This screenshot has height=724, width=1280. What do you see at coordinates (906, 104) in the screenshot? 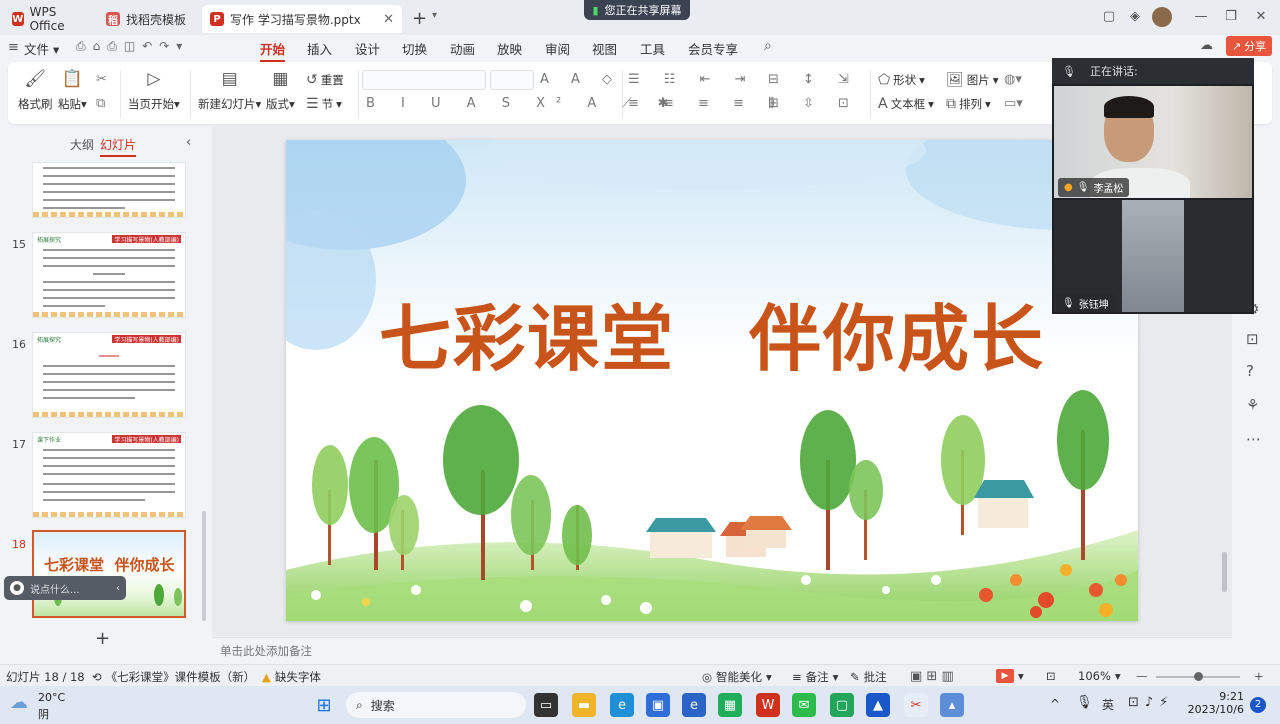
I see `textbox-button: A 文本框 ▾` at bounding box center [906, 104].